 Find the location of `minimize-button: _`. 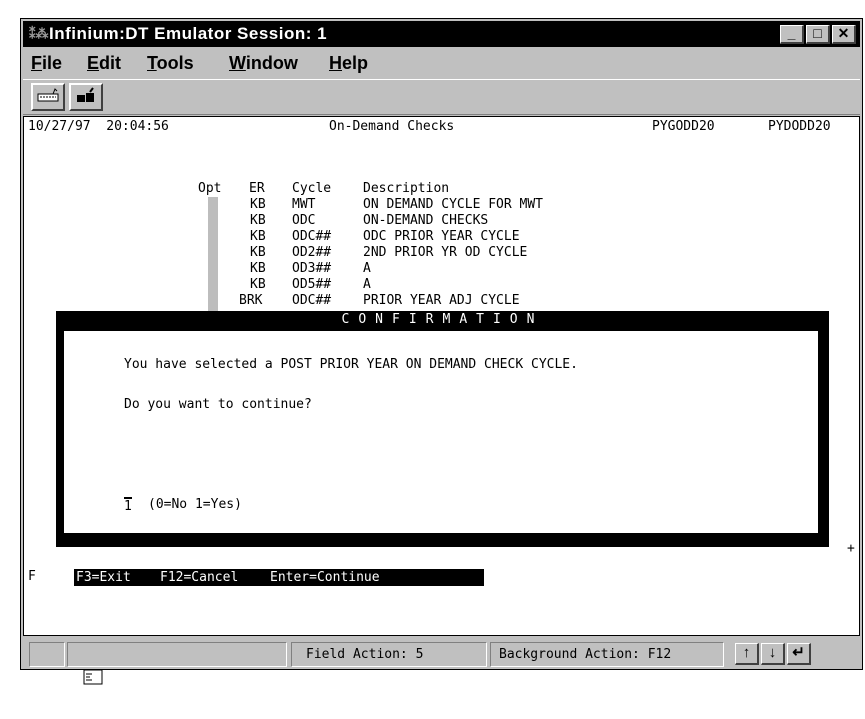

minimize-button: _ is located at coordinates (792, 34).